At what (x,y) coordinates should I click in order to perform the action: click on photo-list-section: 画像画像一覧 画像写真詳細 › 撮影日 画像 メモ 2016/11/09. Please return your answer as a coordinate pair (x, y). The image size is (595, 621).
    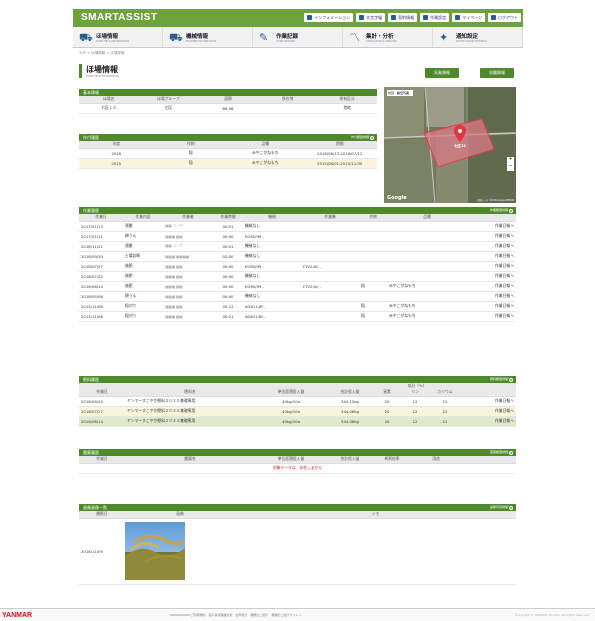
    Looking at the image, I should click on (297, 544).